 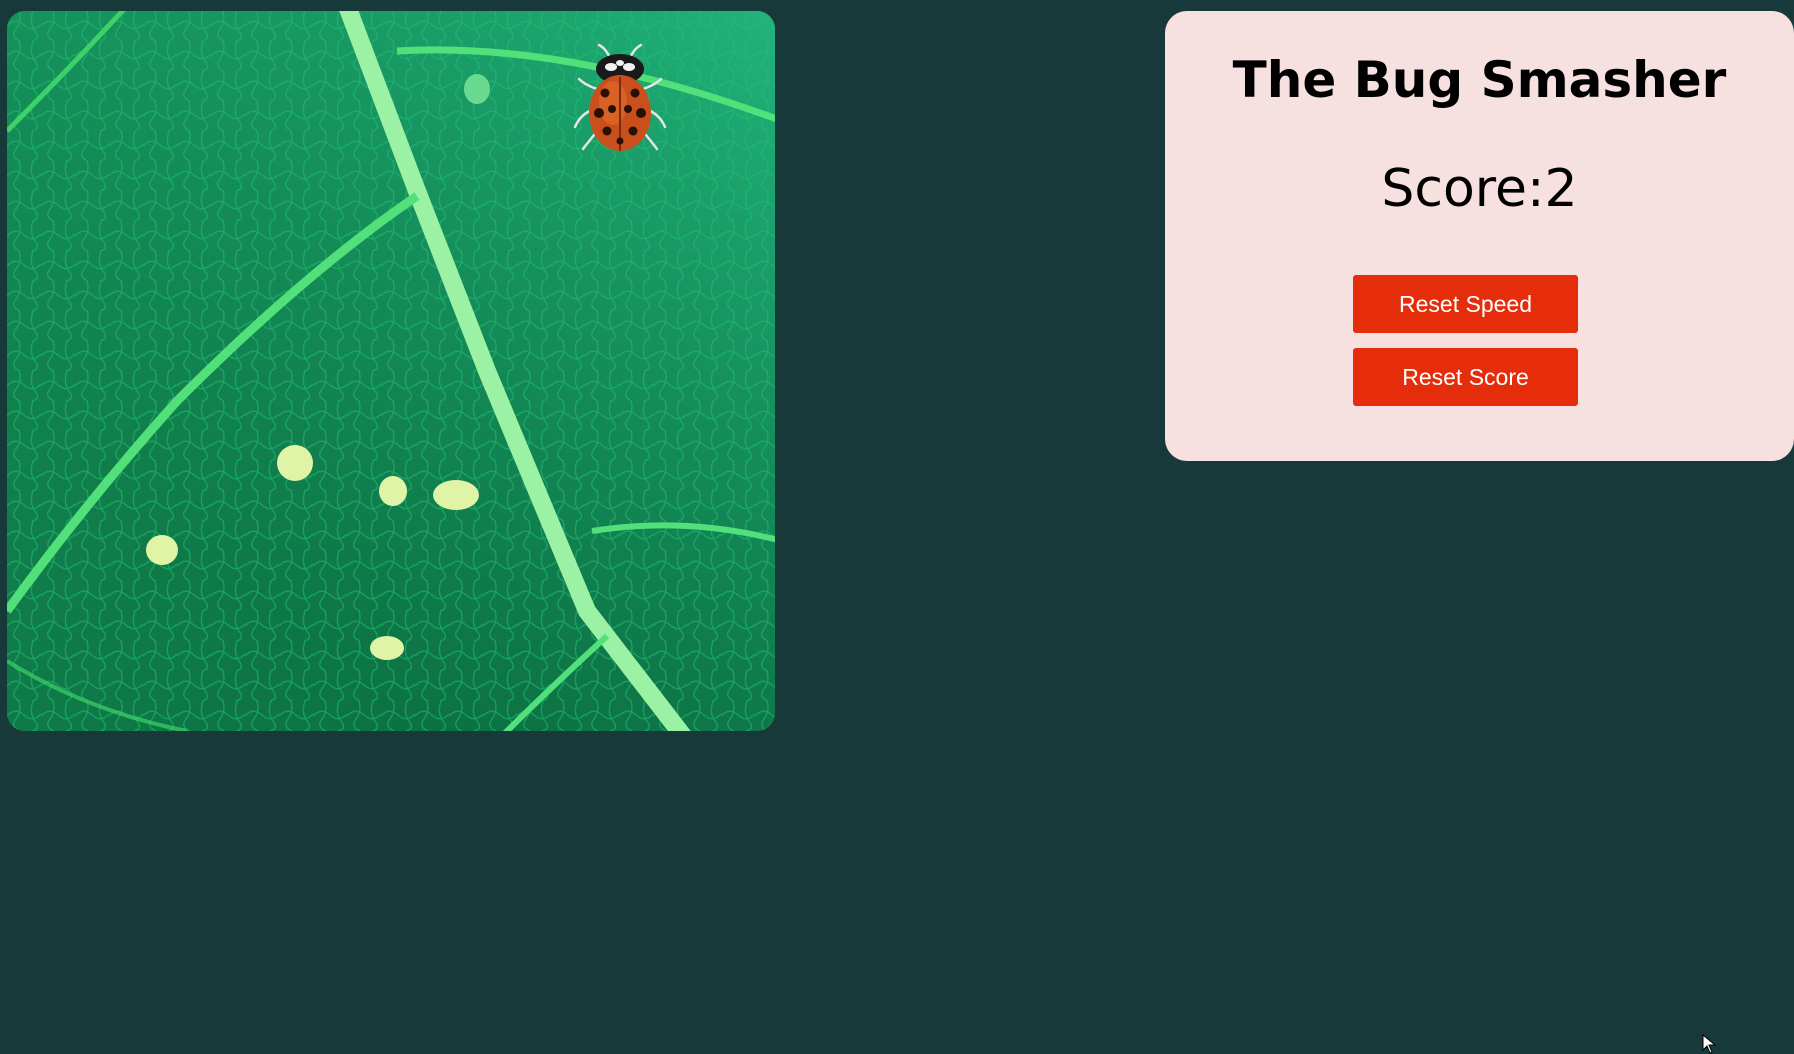 What do you see at coordinates (1709, 1044) in the screenshot?
I see `mouse-cursor-icon` at bounding box center [1709, 1044].